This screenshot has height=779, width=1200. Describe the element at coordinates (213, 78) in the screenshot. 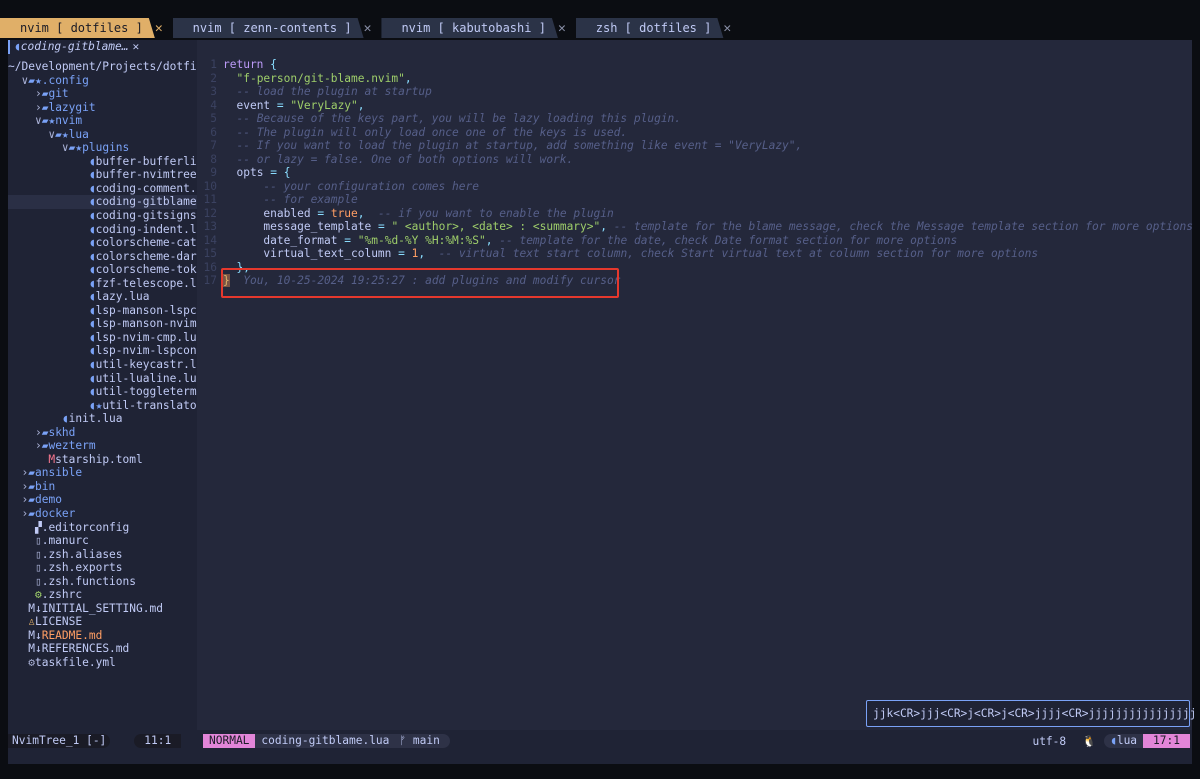

I see `line-number: 2` at that location.